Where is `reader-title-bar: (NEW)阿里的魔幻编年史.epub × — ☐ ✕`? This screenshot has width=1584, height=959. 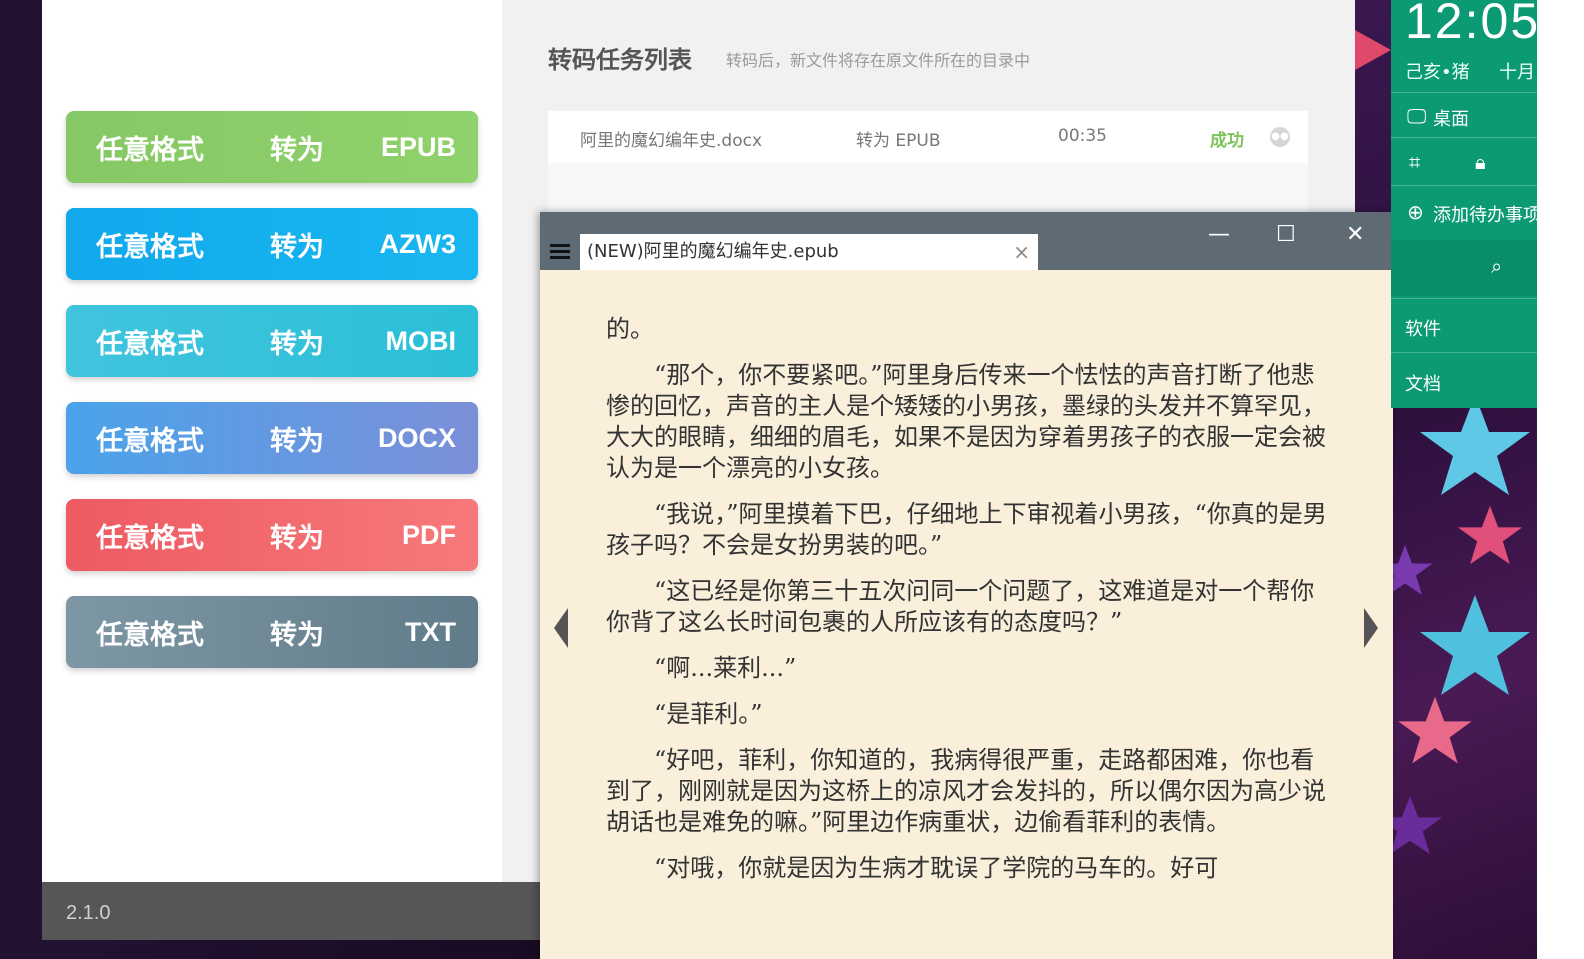 reader-title-bar: (NEW)阿里的魔幻编年史.epub × — ☐ ✕ is located at coordinates (966, 241).